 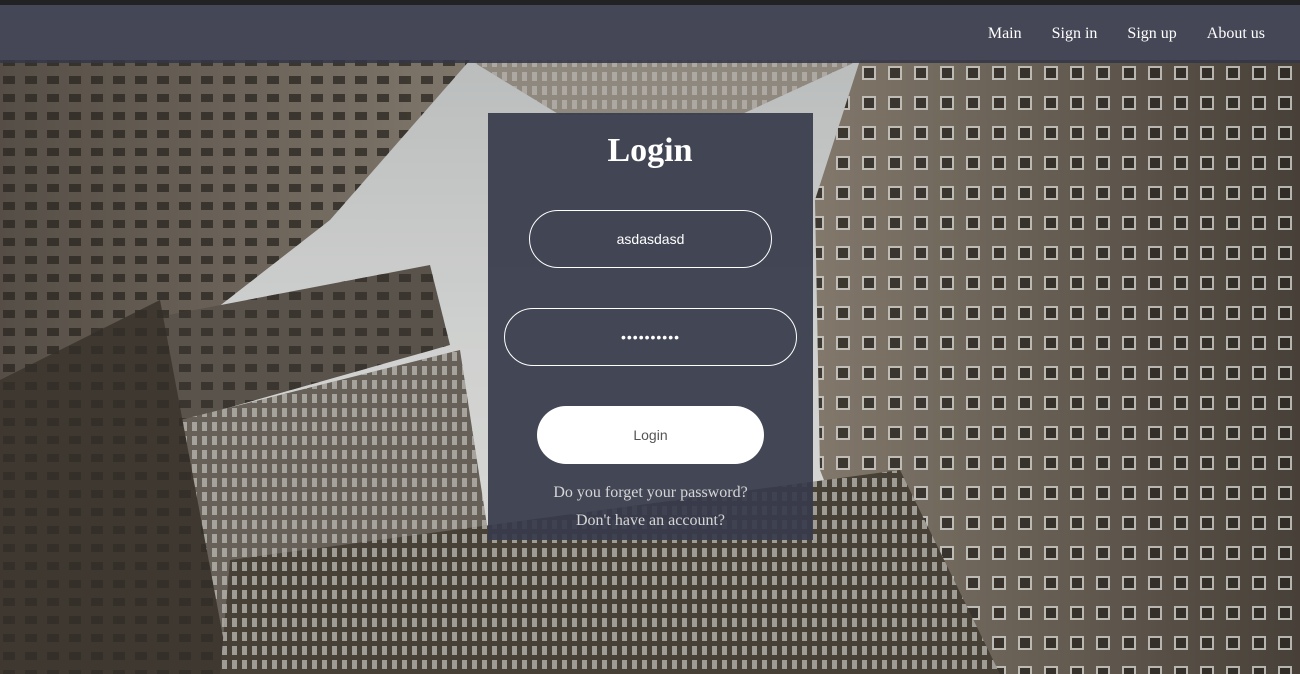 I want to click on login-button: Login, so click(x=650, y=435).